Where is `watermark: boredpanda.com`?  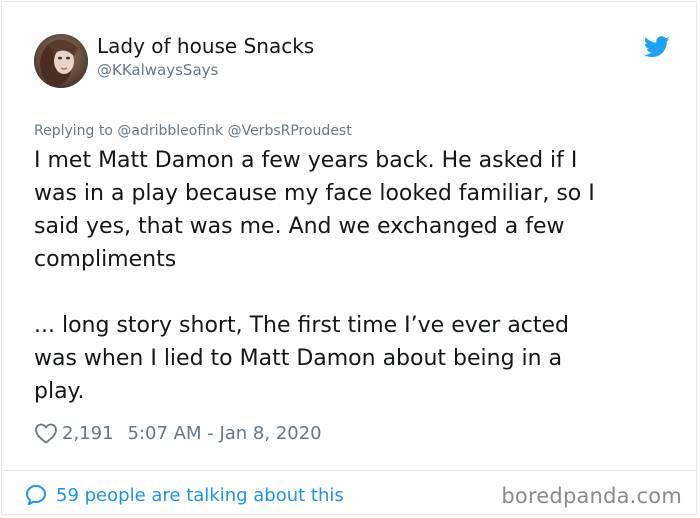
watermark: boredpanda.com is located at coordinates (591, 496).